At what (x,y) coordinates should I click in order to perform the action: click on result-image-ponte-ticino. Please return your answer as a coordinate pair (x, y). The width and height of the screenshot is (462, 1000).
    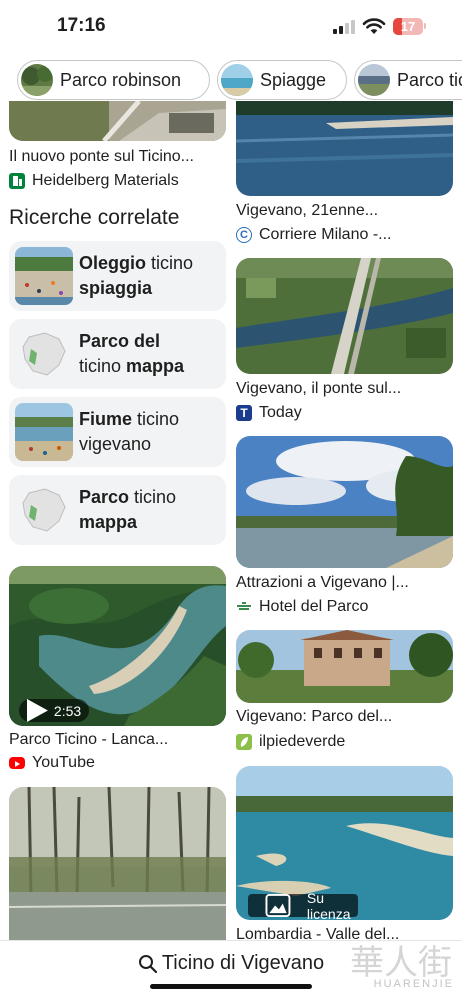
    Looking at the image, I should click on (117, 121).